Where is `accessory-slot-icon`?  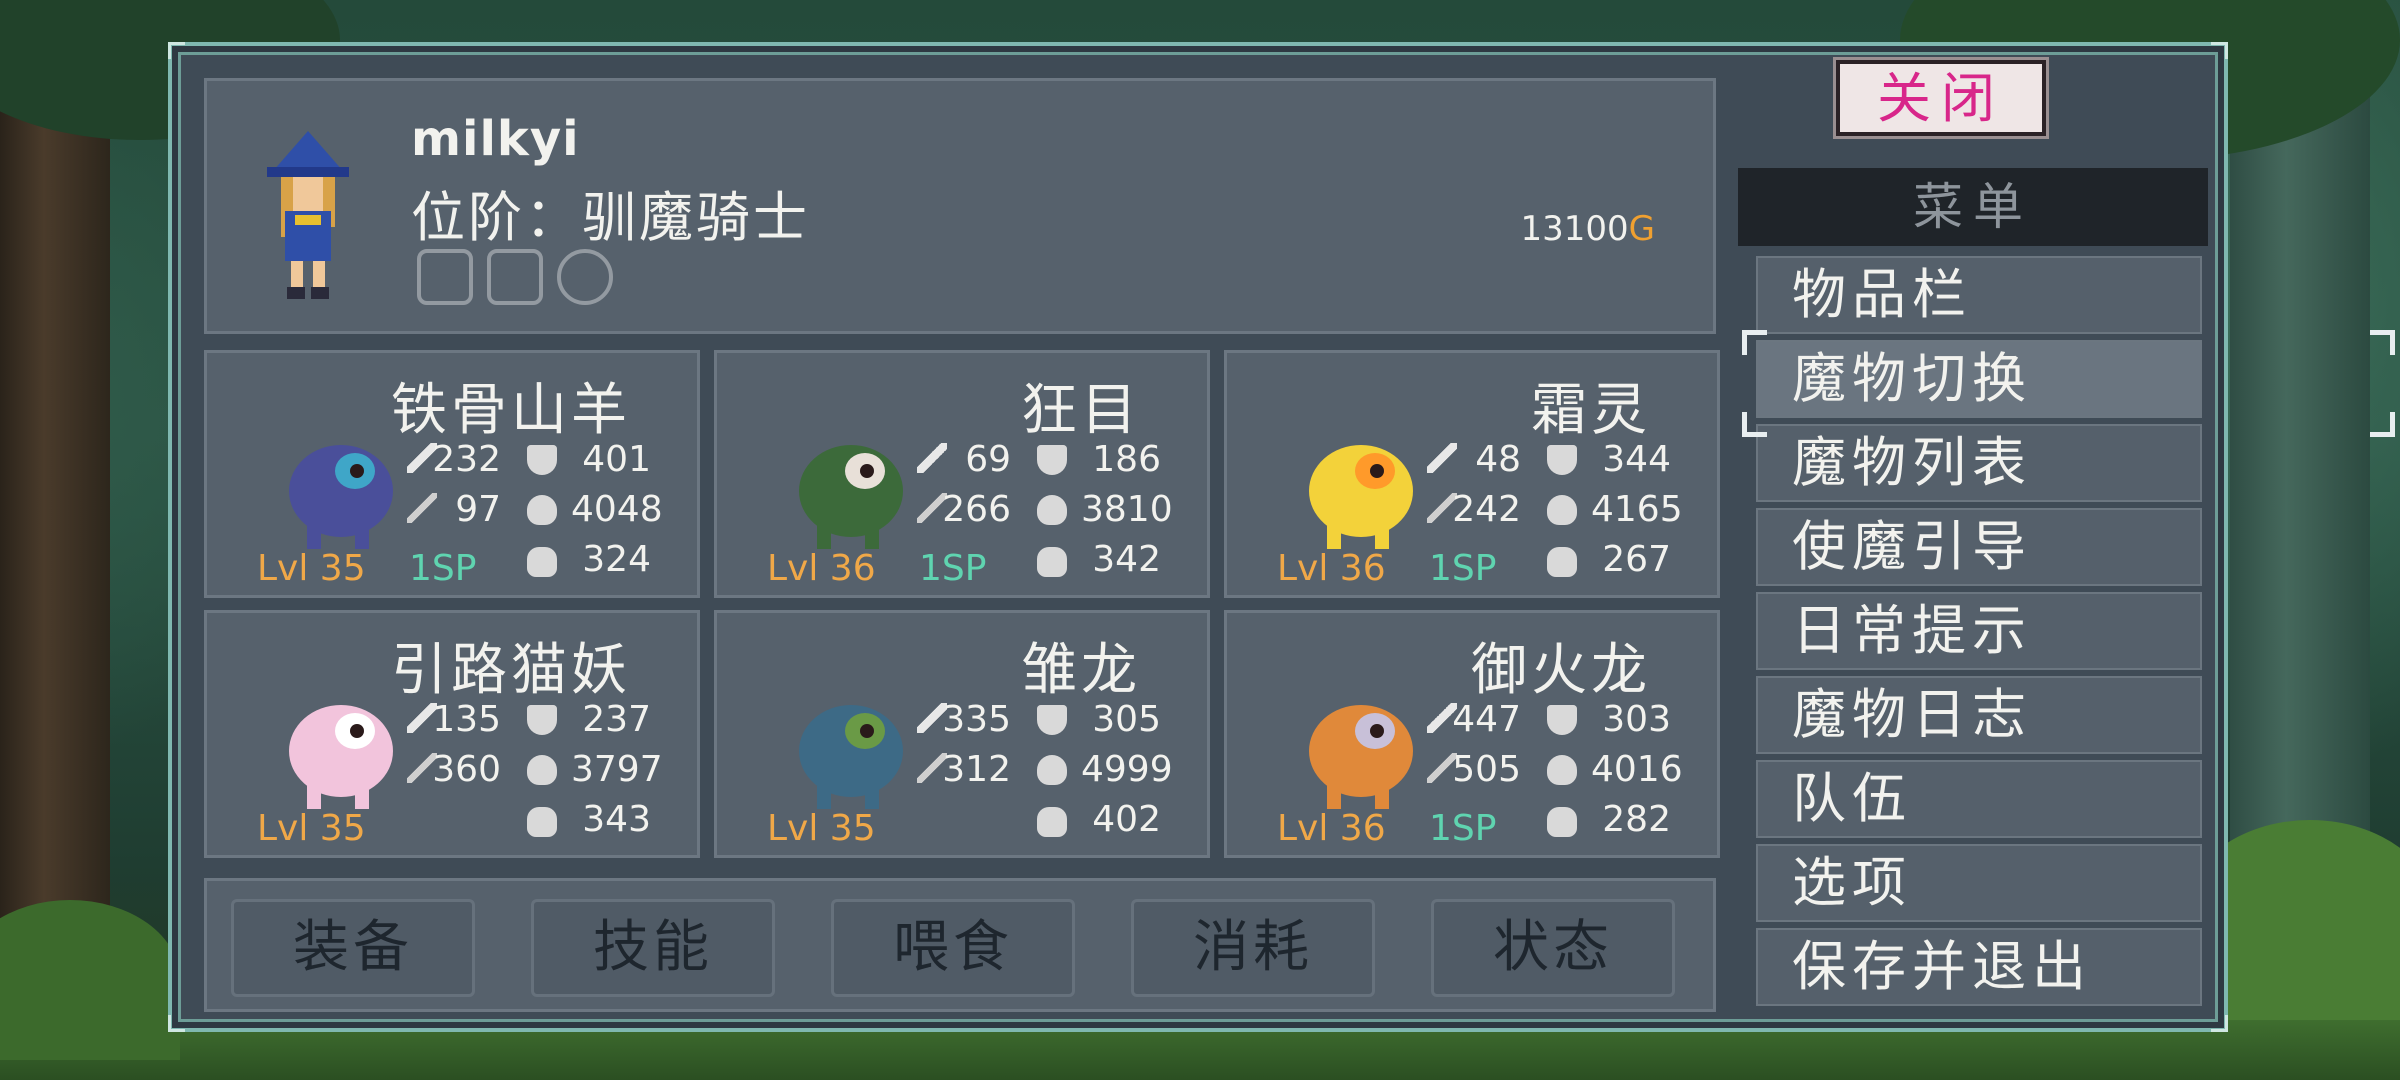 accessory-slot-icon is located at coordinates (585, 277).